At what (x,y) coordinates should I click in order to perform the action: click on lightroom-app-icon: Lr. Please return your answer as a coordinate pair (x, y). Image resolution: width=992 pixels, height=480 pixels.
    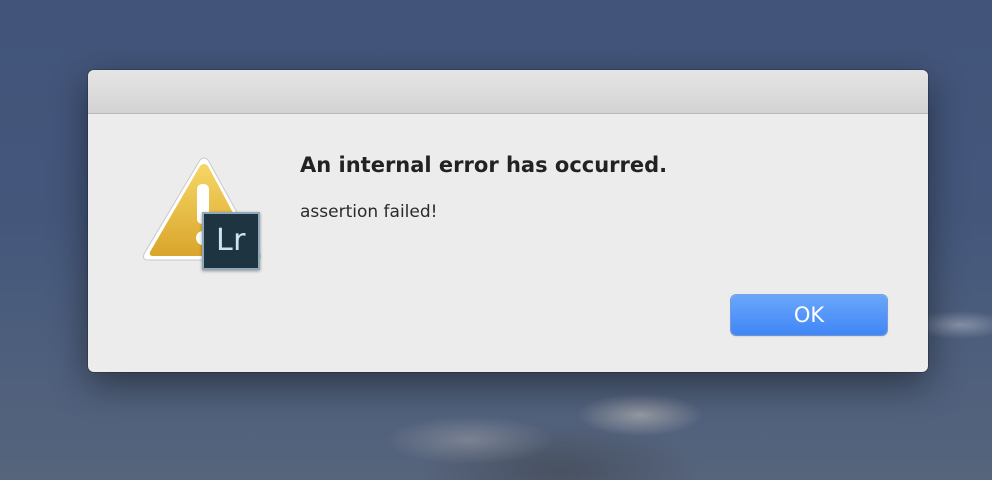
    Looking at the image, I should click on (231, 241).